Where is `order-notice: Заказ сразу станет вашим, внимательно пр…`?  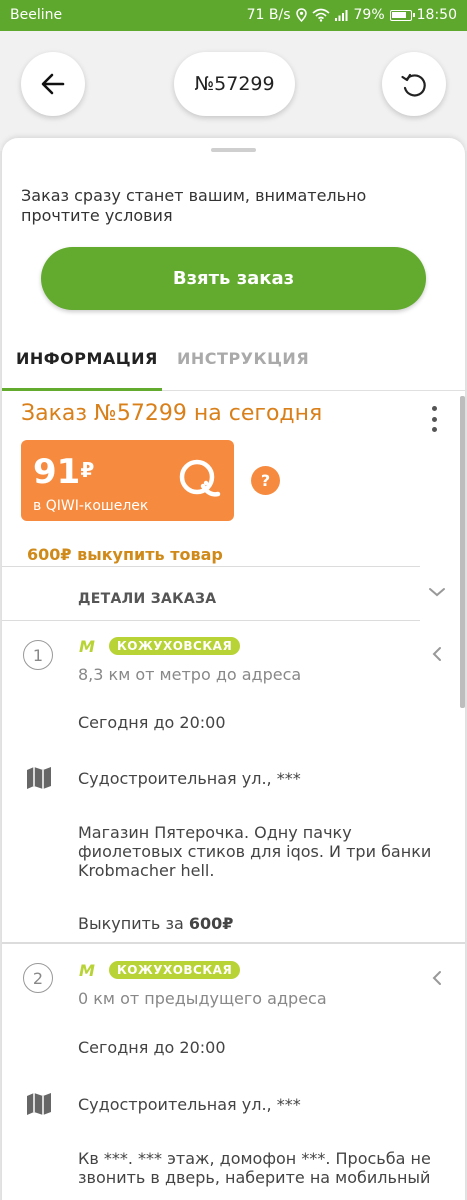
order-notice: Заказ сразу станет вашим, внимательно пр… is located at coordinates (194, 205).